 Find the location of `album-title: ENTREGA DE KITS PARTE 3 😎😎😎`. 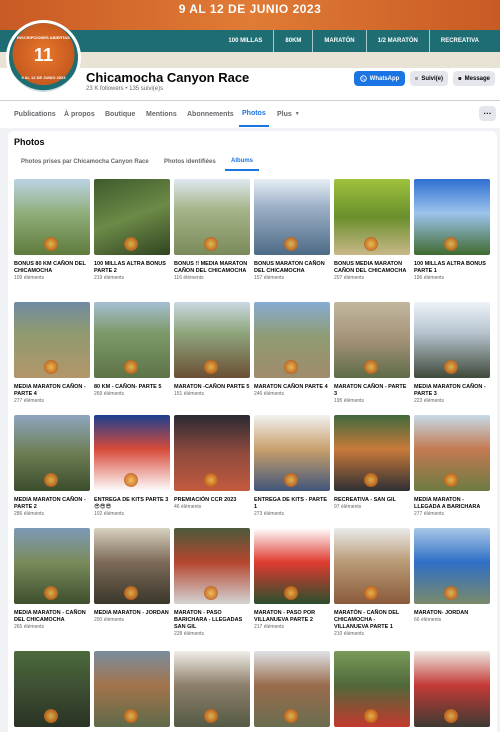

album-title: ENTREGA DE KITS PARTE 3 😎😎😎 is located at coordinates (132, 504).